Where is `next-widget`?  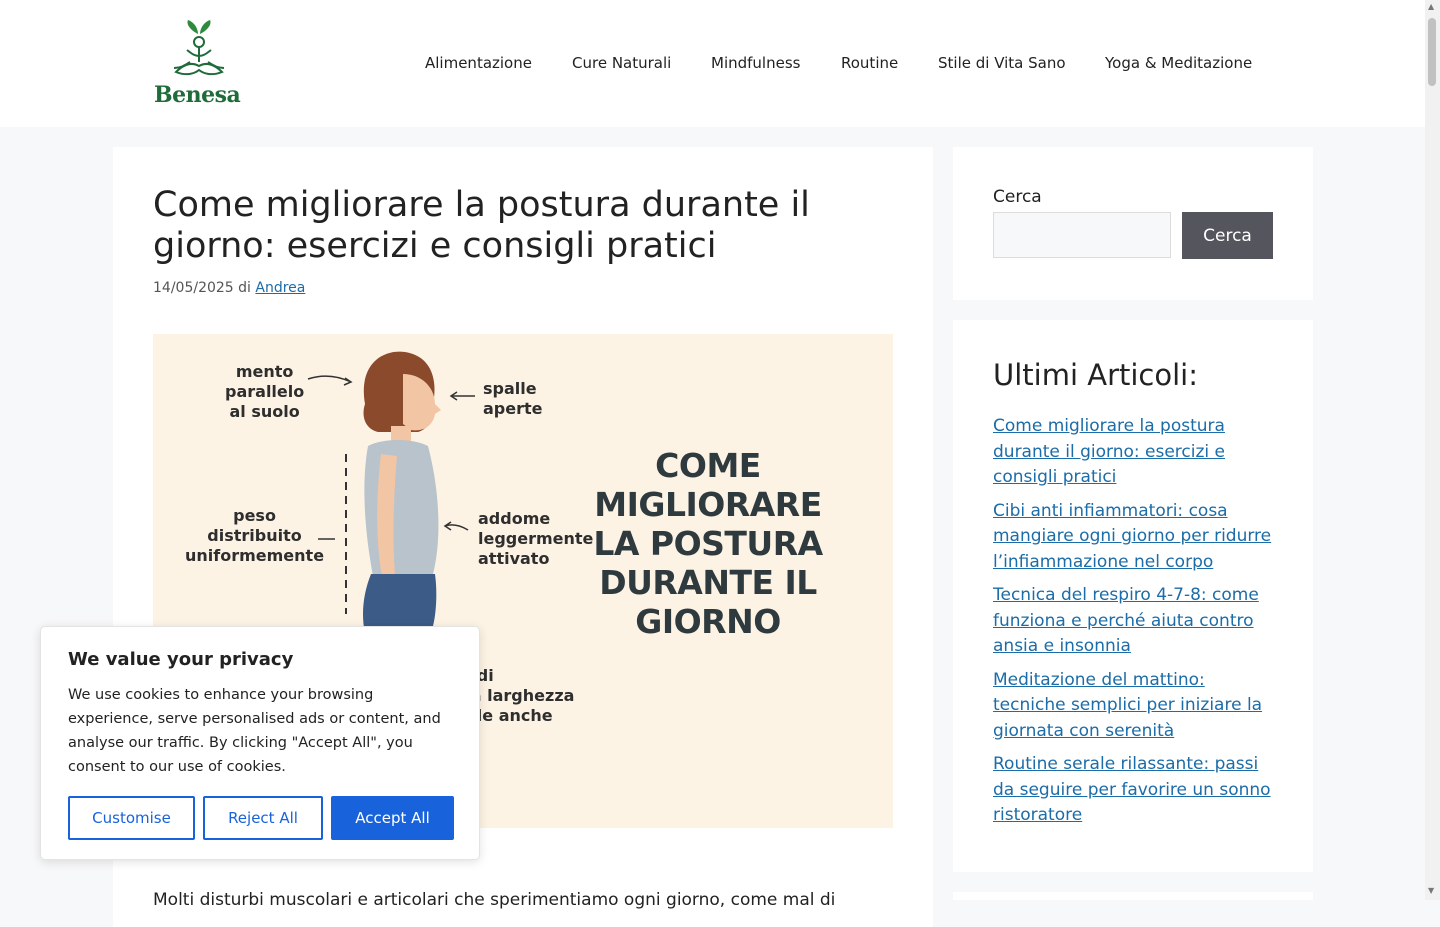
next-widget is located at coordinates (1133, 896).